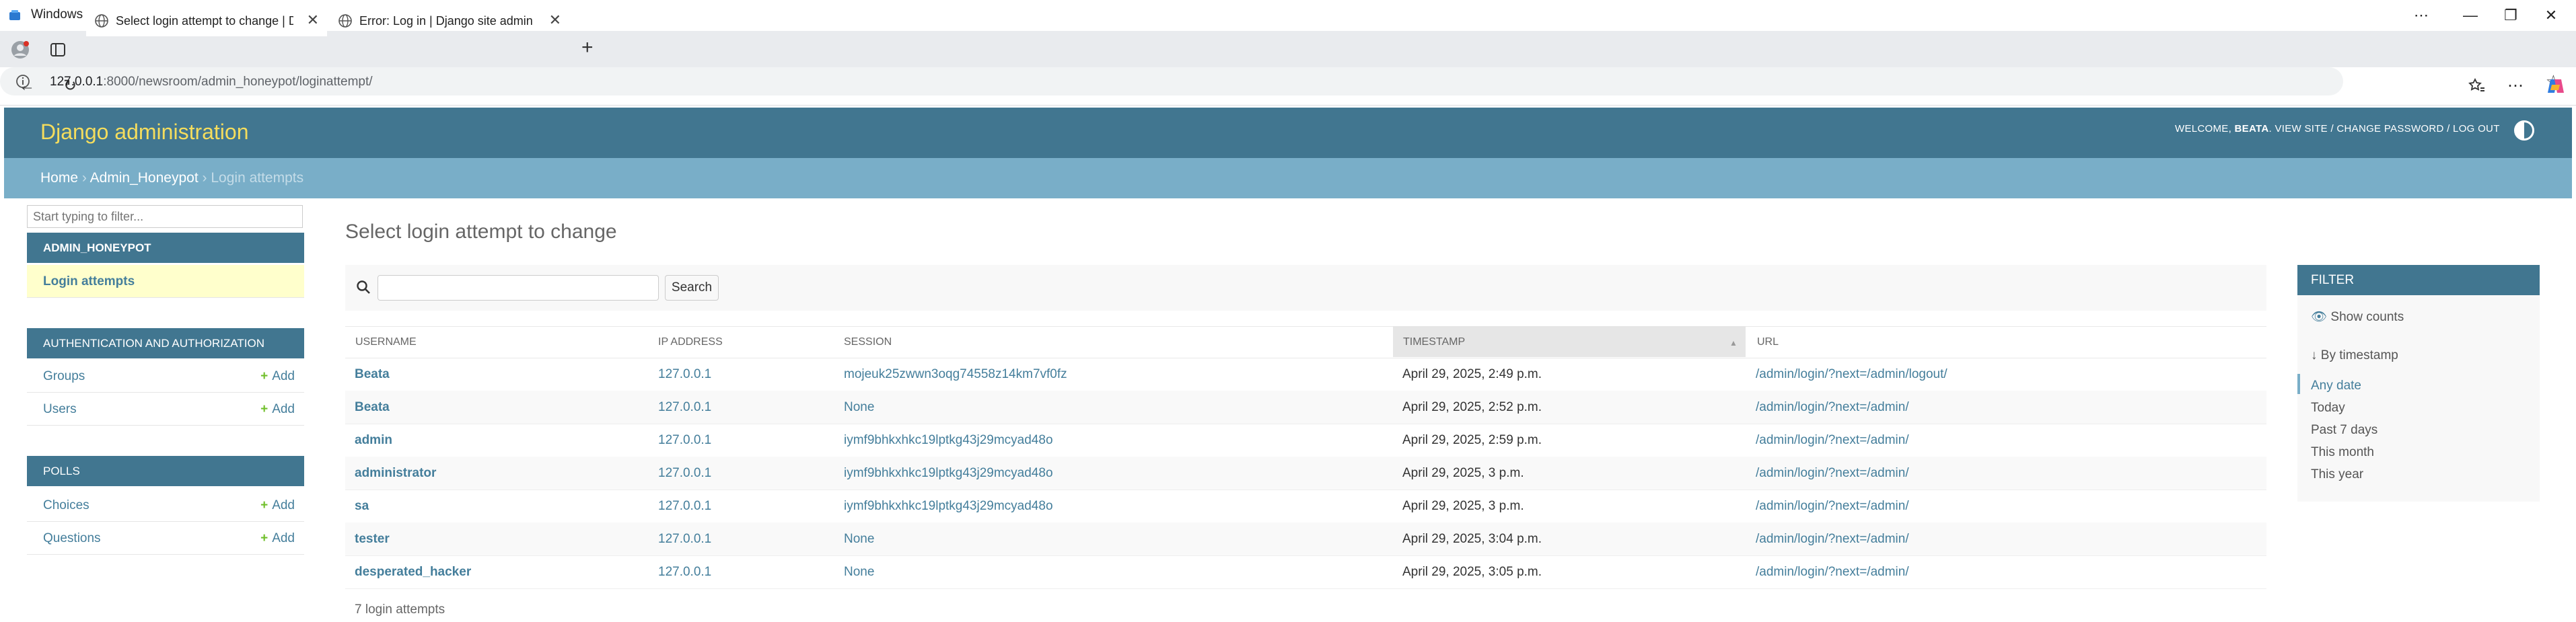  What do you see at coordinates (2476, 86) in the screenshot?
I see `favorites-icon` at bounding box center [2476, 86].